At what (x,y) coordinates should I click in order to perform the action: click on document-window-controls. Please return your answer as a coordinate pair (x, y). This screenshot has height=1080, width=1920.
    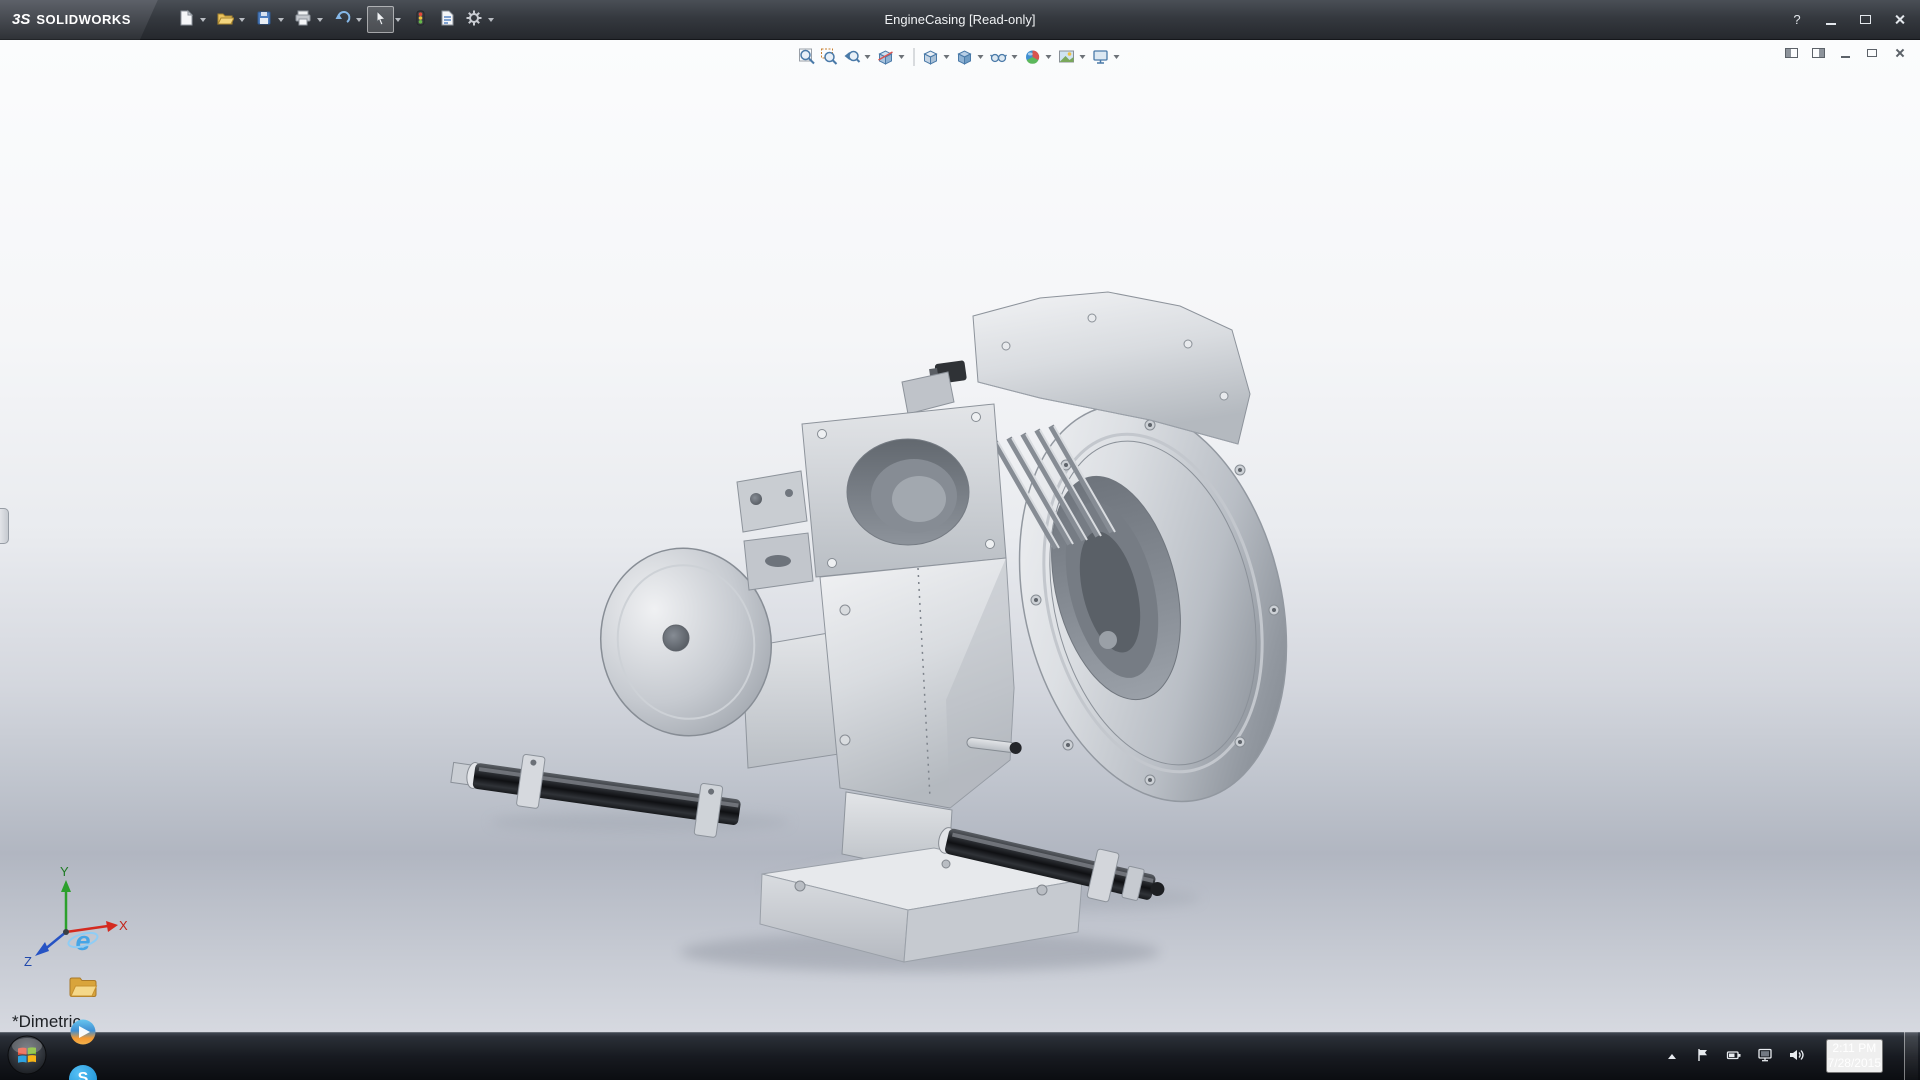
    Looking at the image, I should click on (1845, 53).